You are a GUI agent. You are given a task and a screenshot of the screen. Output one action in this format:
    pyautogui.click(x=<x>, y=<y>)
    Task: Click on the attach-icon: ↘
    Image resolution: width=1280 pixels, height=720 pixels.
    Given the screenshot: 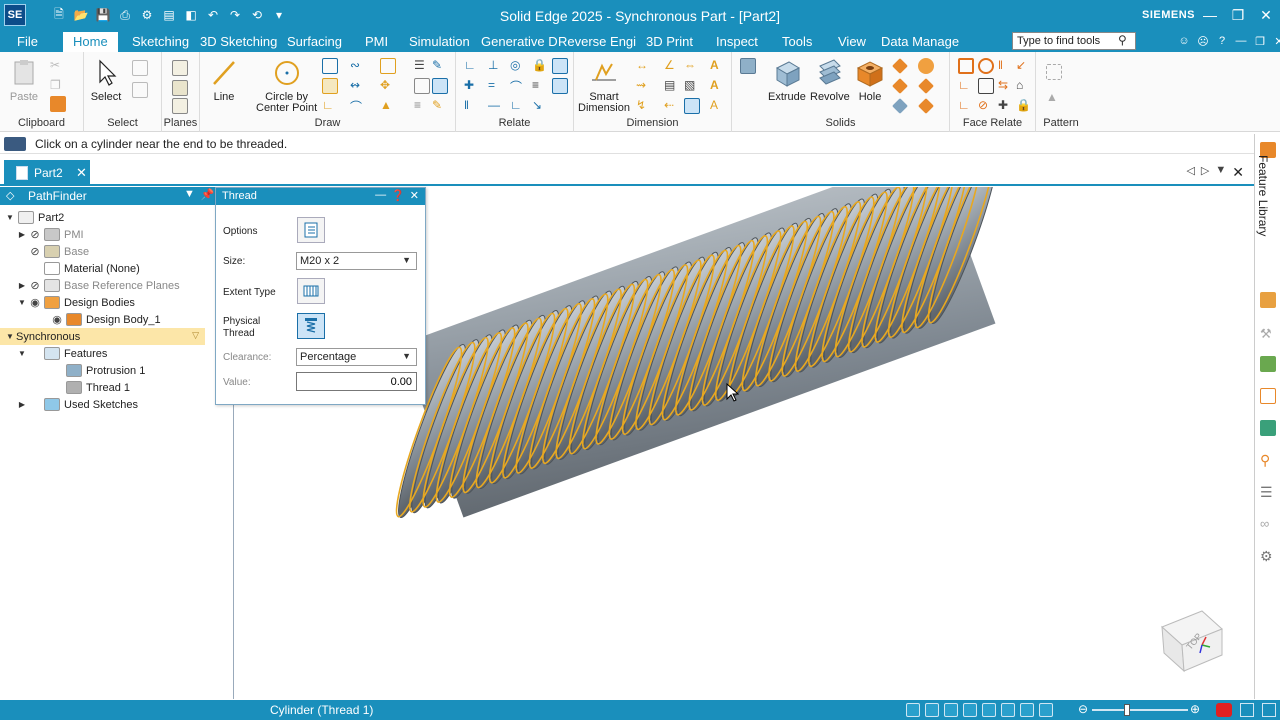 What is the action you would take?
    pyautogui.click(x=540, y=106)
    